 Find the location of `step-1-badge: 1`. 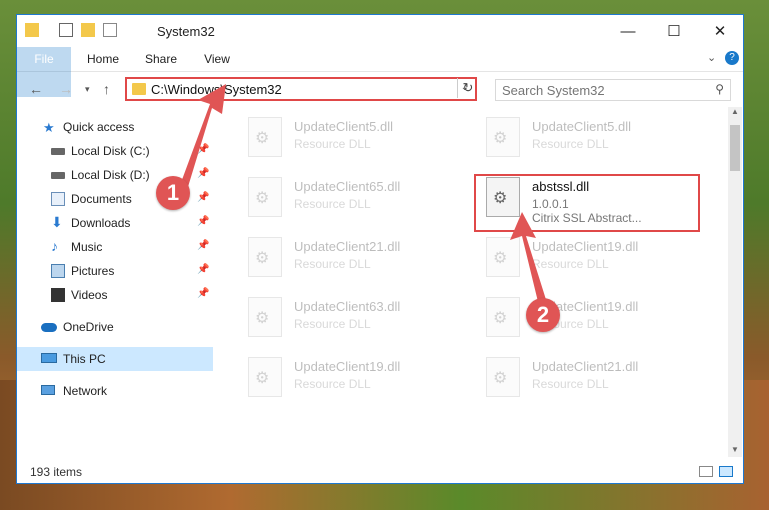

step-1-badge: 1 is located at coordinates (173, 193).